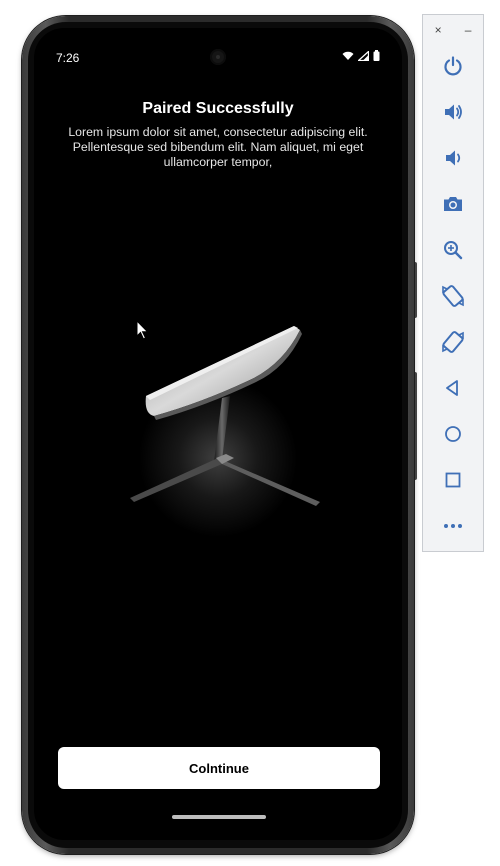 The height and width of the screenshot is (866, 500). I want to click on home-button, so click(453, 434).